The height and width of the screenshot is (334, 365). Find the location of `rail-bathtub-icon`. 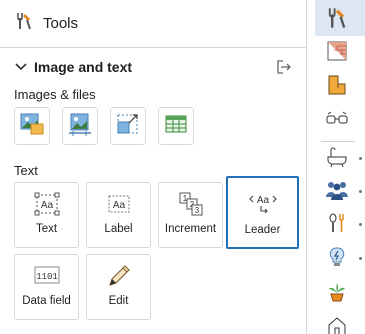

rail-bathtub-icon is located at coordinates (337, 157).